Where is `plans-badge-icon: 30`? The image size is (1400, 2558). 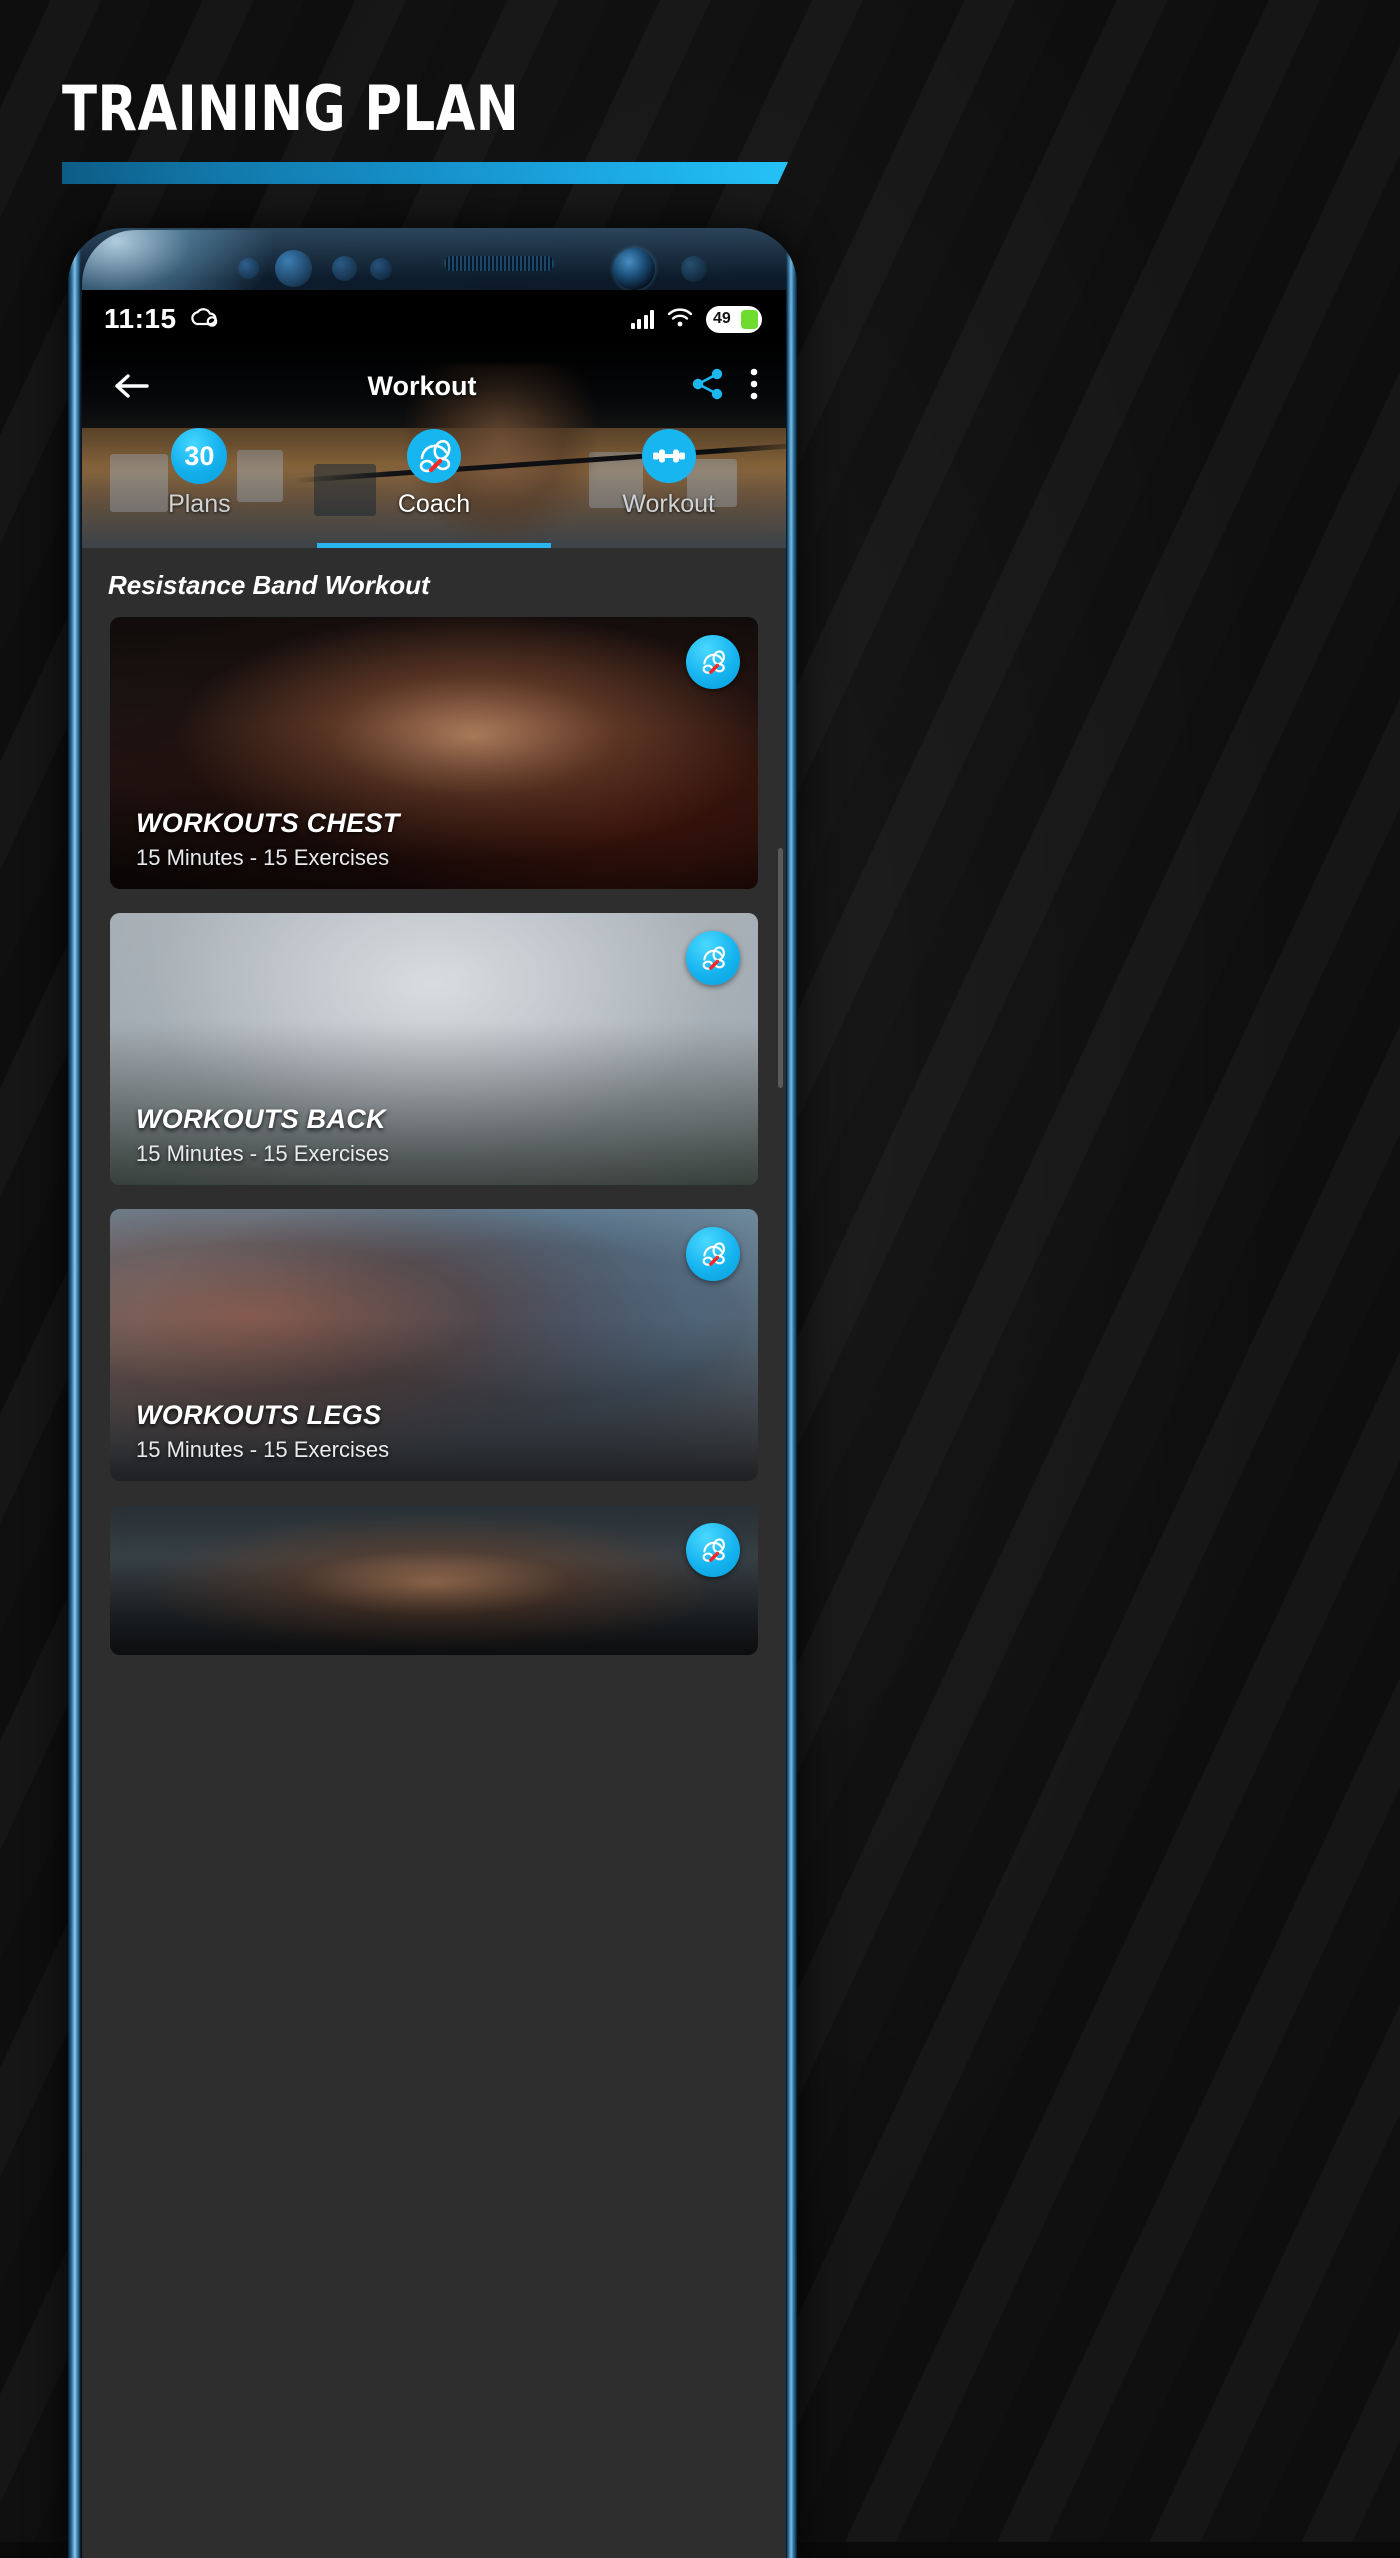
plans-badge-icon: 30 is located at coordinates (199, 456).